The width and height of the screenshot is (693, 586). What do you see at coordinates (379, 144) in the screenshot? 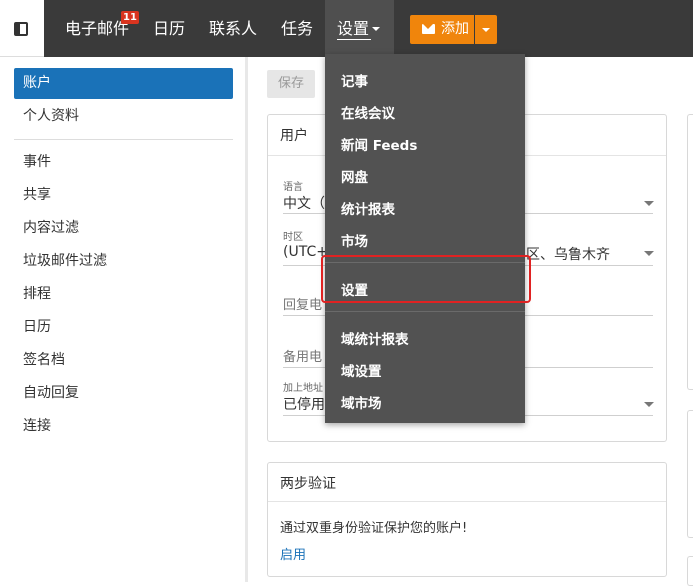
I see `menu-item-news-feeds: 新闻 Feeds` at bounding box center [379, 144].